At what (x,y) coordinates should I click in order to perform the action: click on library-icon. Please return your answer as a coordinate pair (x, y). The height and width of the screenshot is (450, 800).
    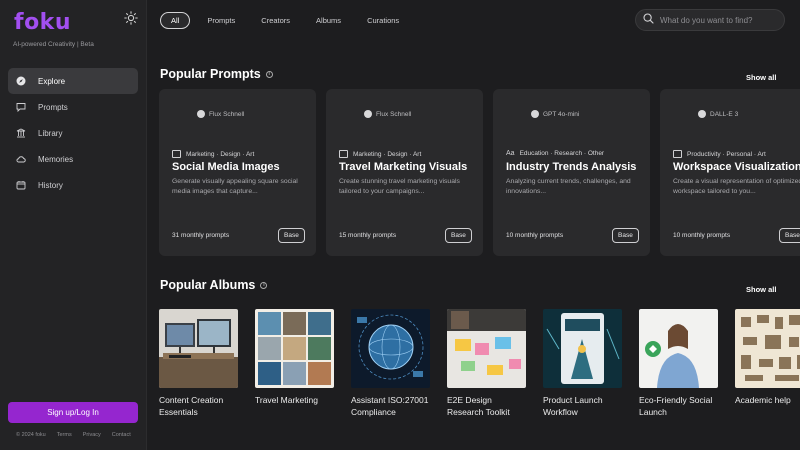
    Looking at the image, I should click on (21, 133).